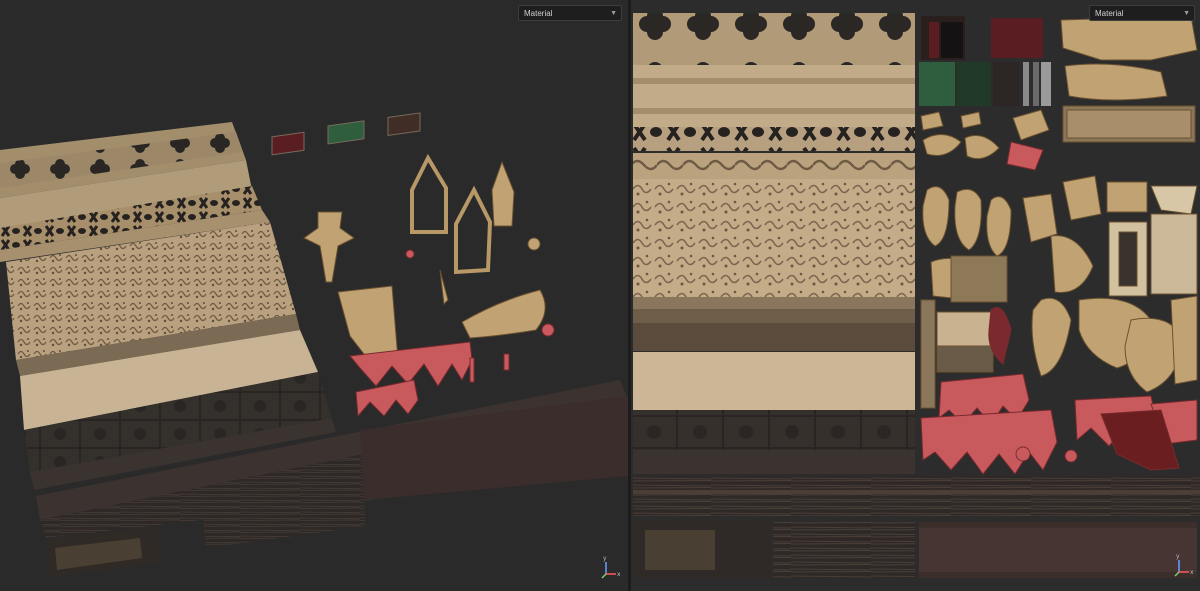 The width and height of the screenshot is (1200, 591). Describe the element at coordinates (288, 143) in the screenshot. I see `wine-swatch` at that location.